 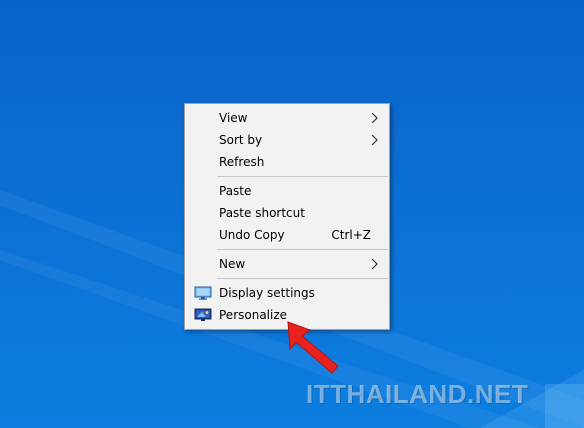 What do you see at coordinates (253, 315) in the screenshot?
I see `menu-item-label: Personalize` at bounding box center [253, 315].